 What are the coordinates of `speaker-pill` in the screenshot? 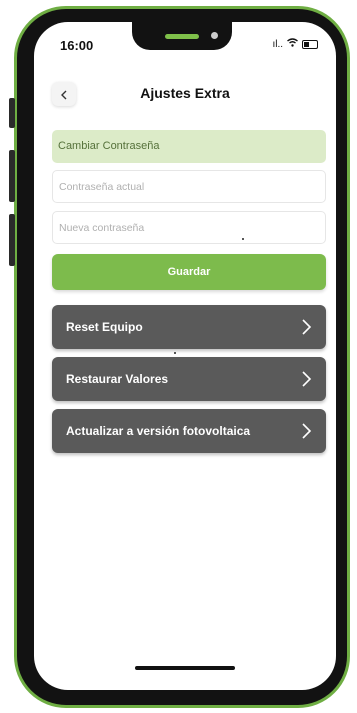 It's located at (182, 36).